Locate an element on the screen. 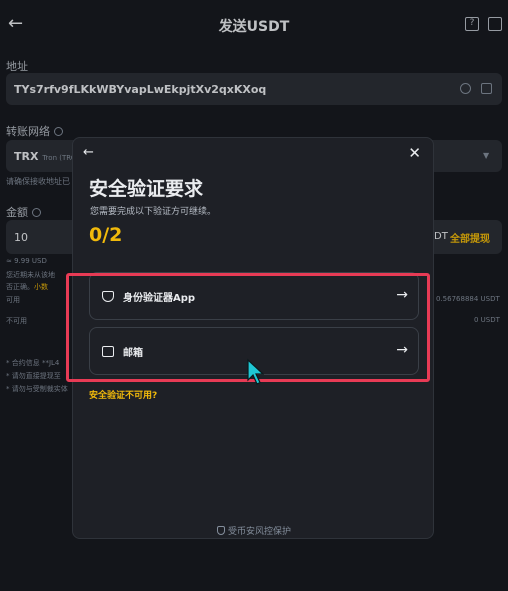 This screenshot has height=591, width=508. verification-unavailable-link: 安全验证不可用? is located at coordinates (123, 394).